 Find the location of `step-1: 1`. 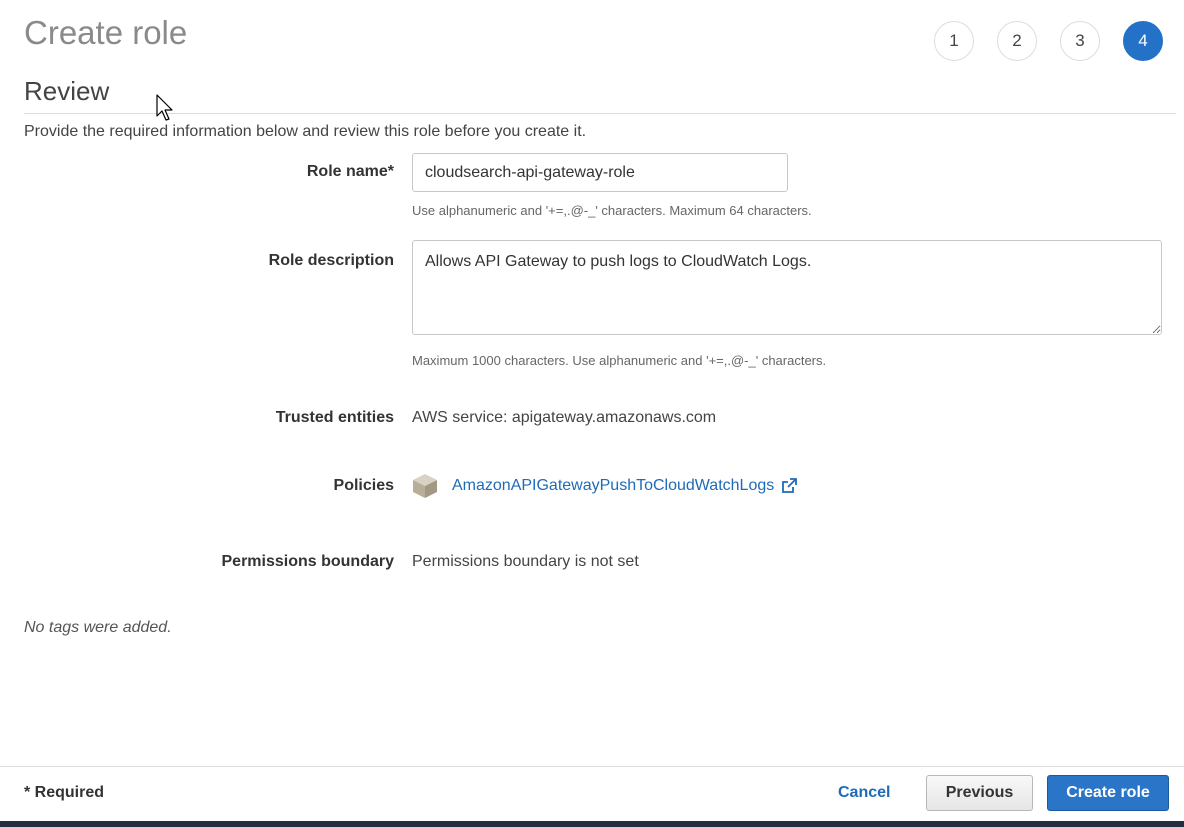

step-1: 1 is located at coordinates (954, 41).